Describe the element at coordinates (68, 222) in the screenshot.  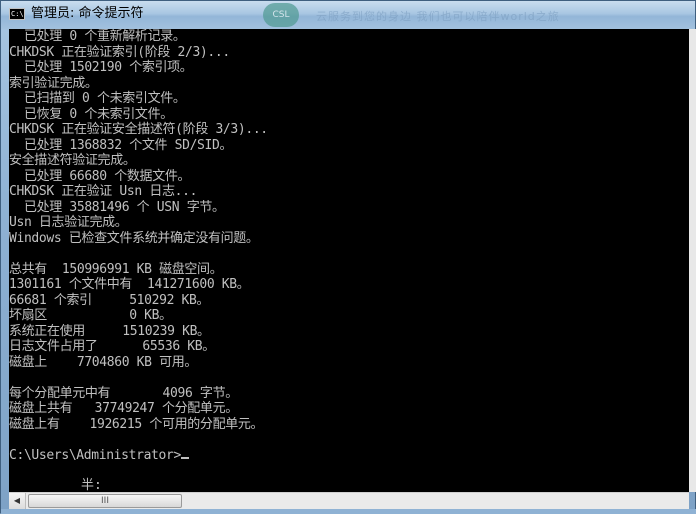
I see `console-line: Usn 日志验证完成。` at that location.